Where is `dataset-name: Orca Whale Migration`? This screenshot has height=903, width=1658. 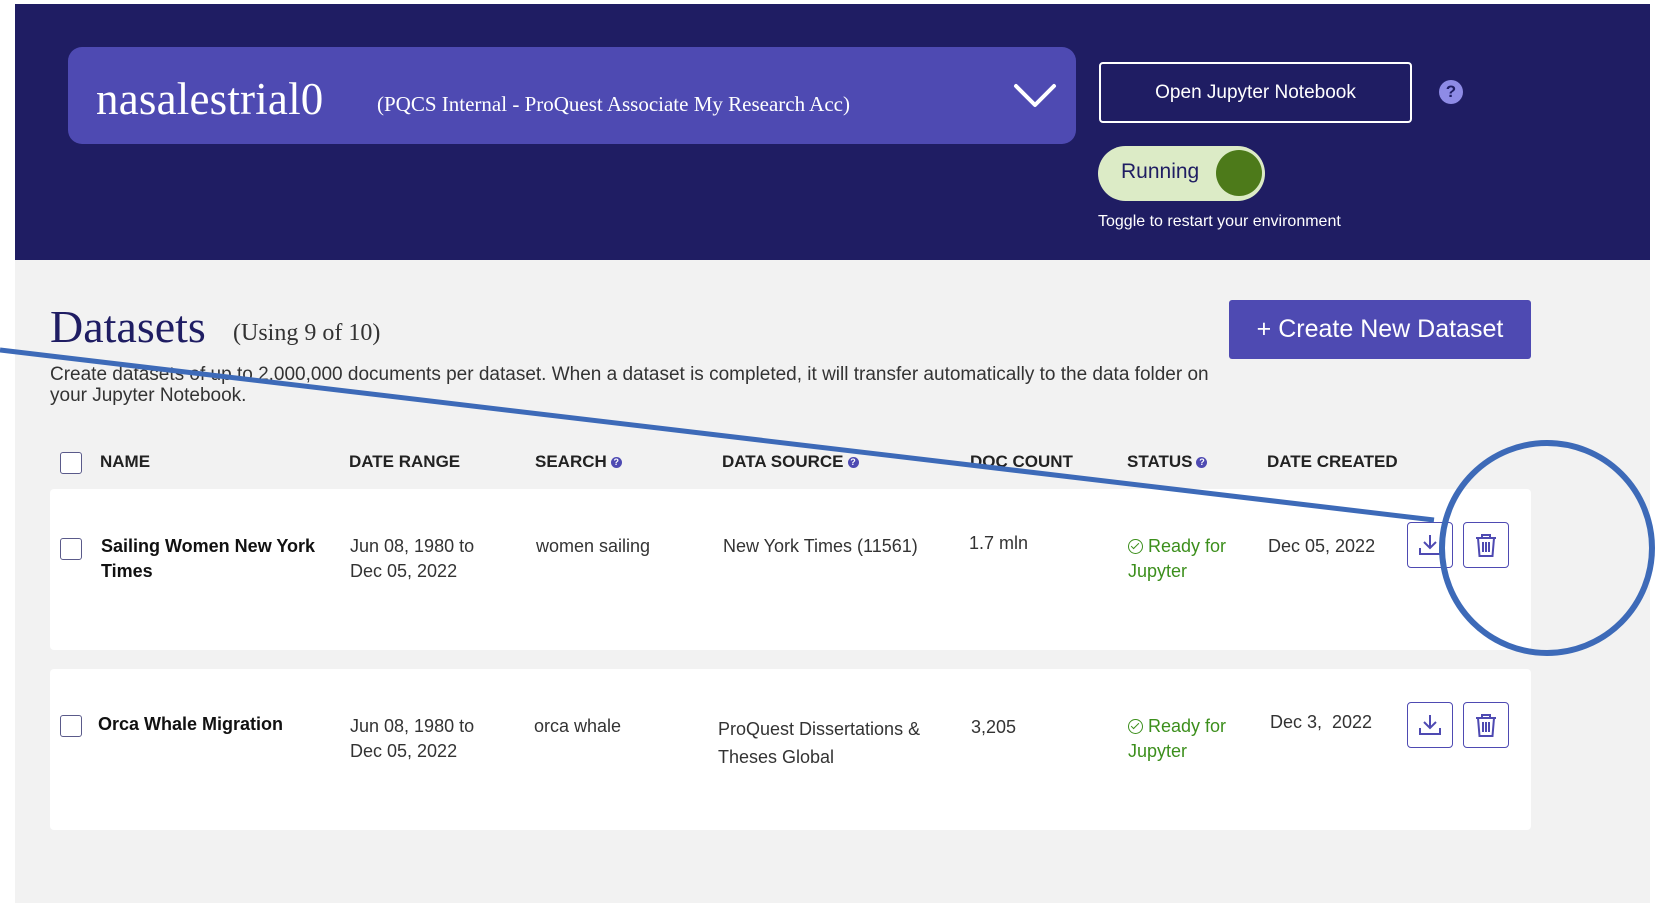 dataset-name: Orca Whale Migration is located at coordinates (190, 724).